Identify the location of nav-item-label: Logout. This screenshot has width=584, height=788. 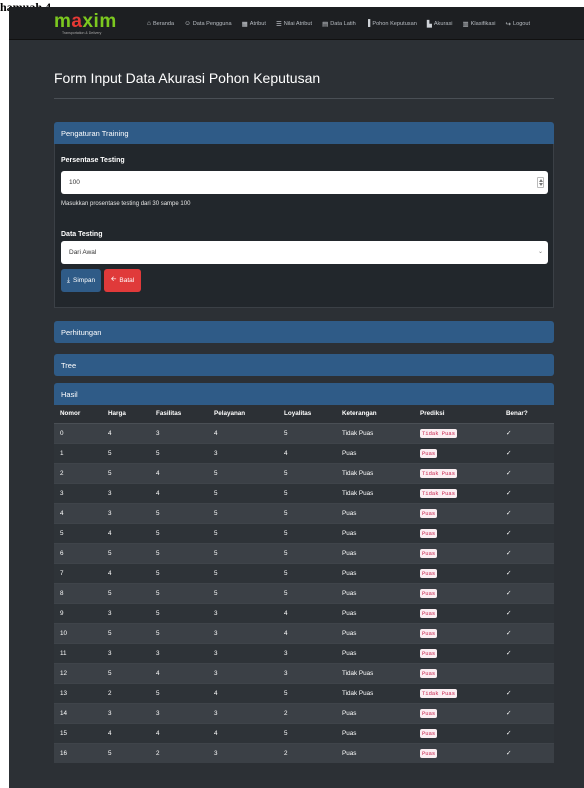
(521, 23).